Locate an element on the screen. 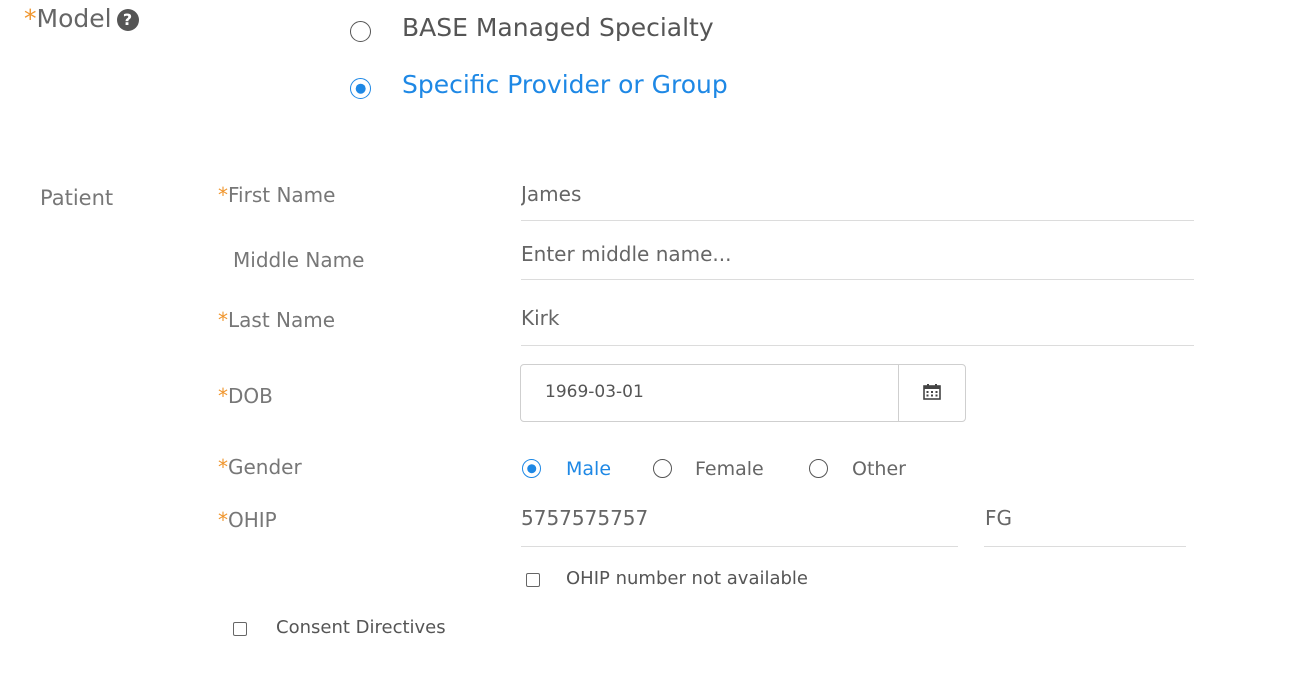 Image resolution: width=1289 pixels, height=678 pixels. model-radio-specific-provider-or-group is located at coordinates (360, 88).